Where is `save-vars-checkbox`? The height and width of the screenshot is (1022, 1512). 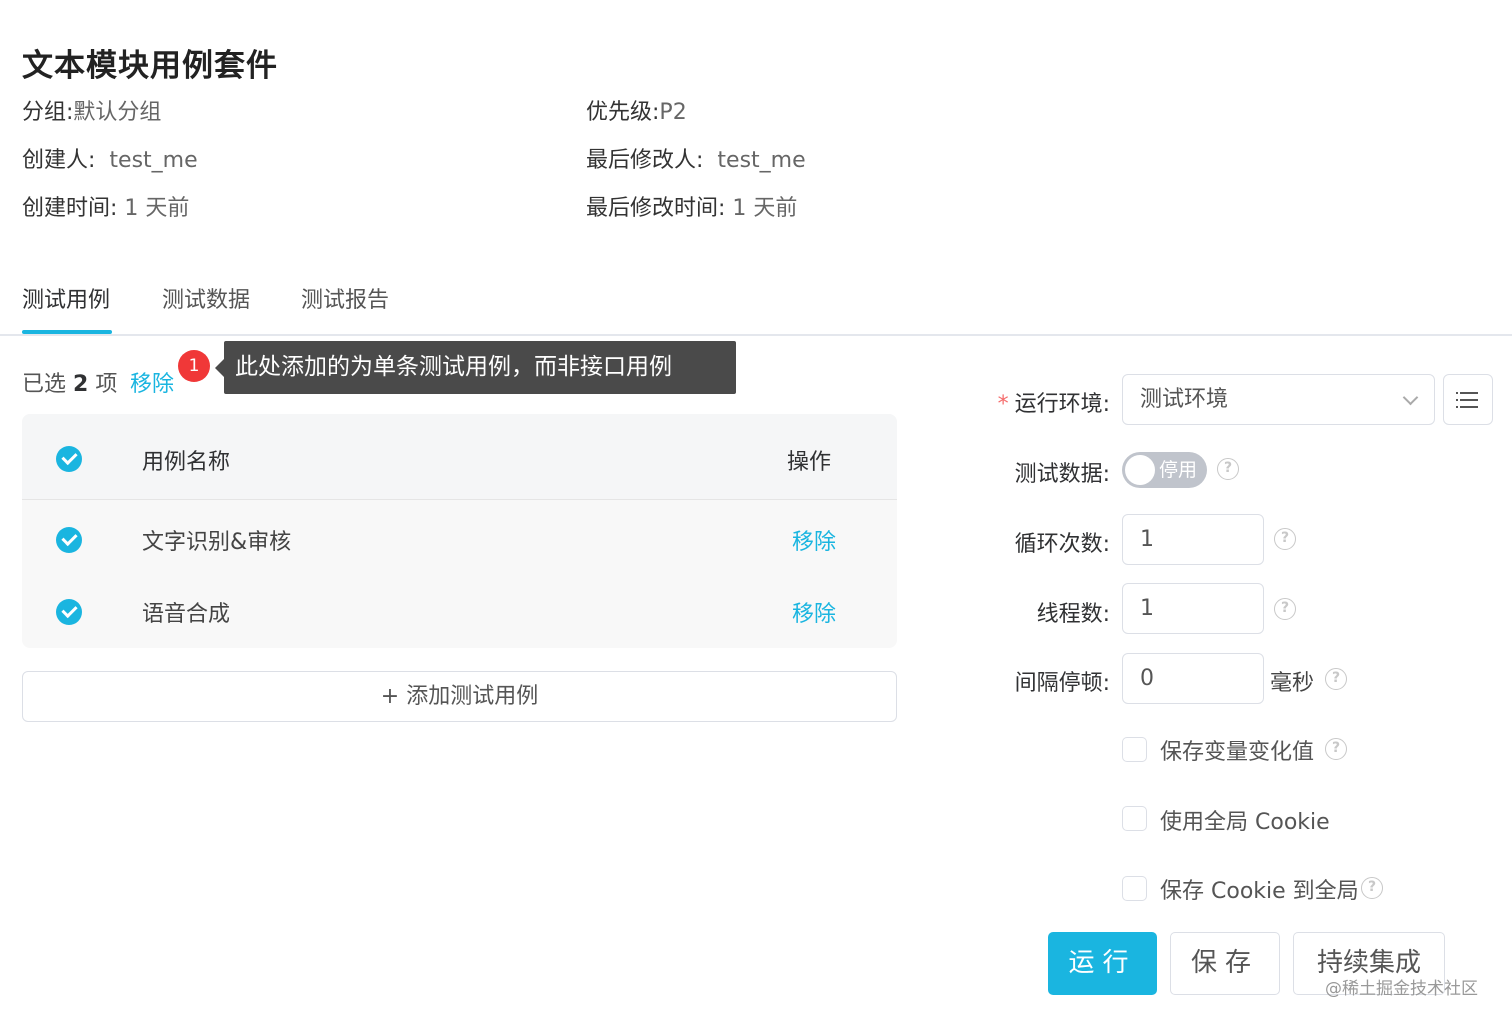
save-vars-checkbox is located at coordinates (1134, 749).